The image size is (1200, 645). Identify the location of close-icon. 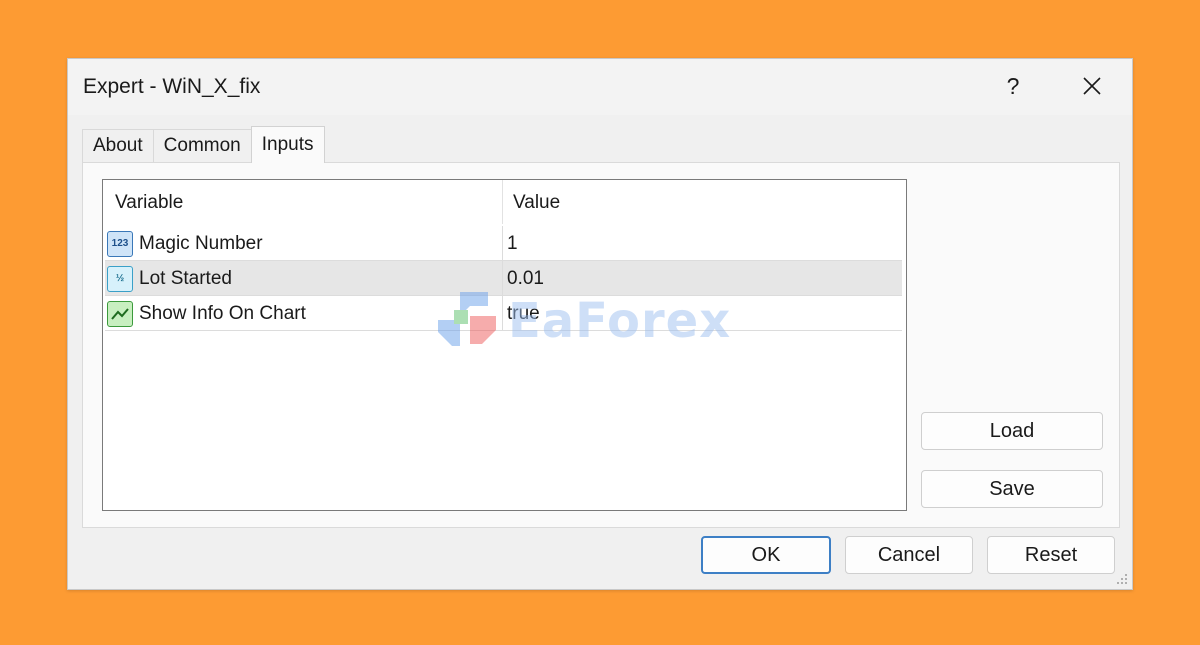
(1092, 86).